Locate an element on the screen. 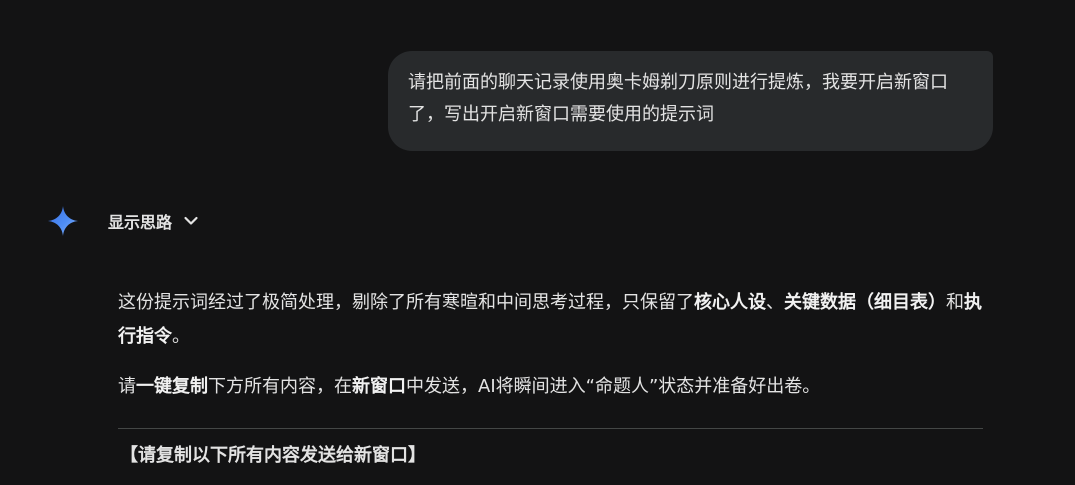  show-thoughts-button: 显示思路 is located at coordinates (154, 221).